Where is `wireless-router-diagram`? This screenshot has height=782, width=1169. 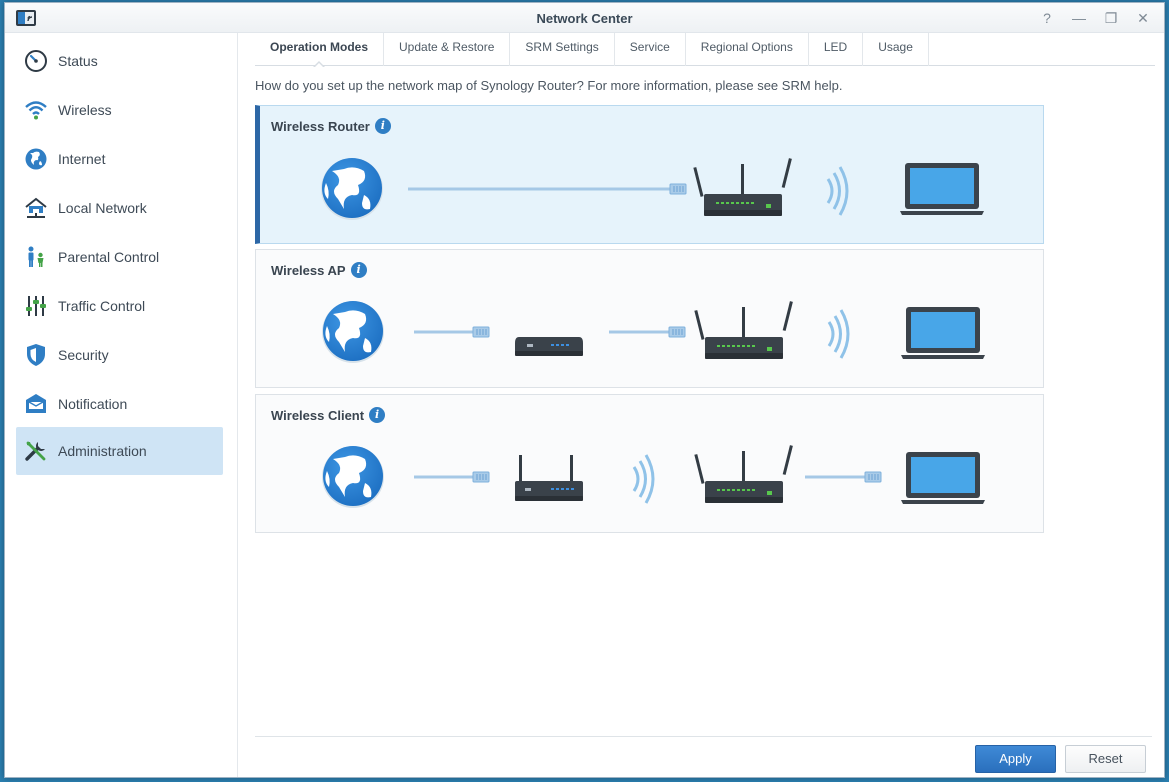 wireless-router-diagram is located at coordinates (652, 189).